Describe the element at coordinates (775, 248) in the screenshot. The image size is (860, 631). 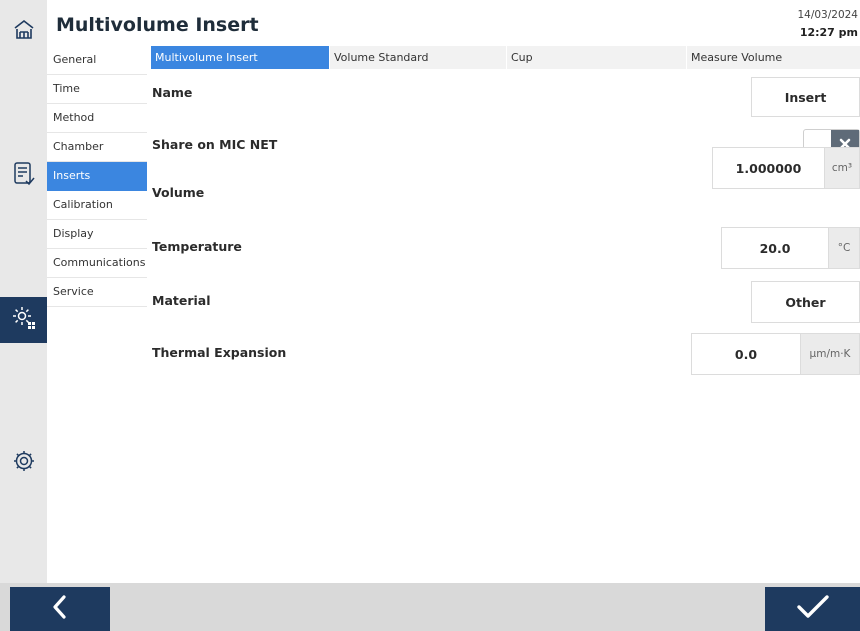
I see `temperature-value: 20.0` at that location.